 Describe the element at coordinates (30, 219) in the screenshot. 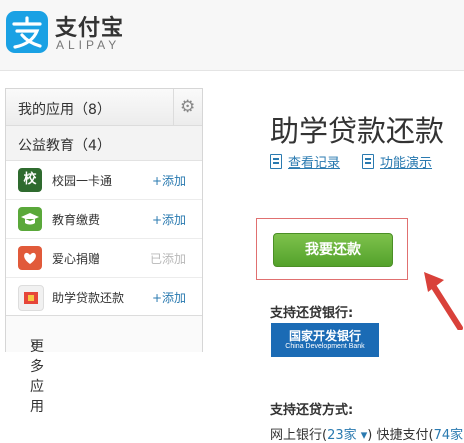

I see `graduation-cap-icon` at that location.